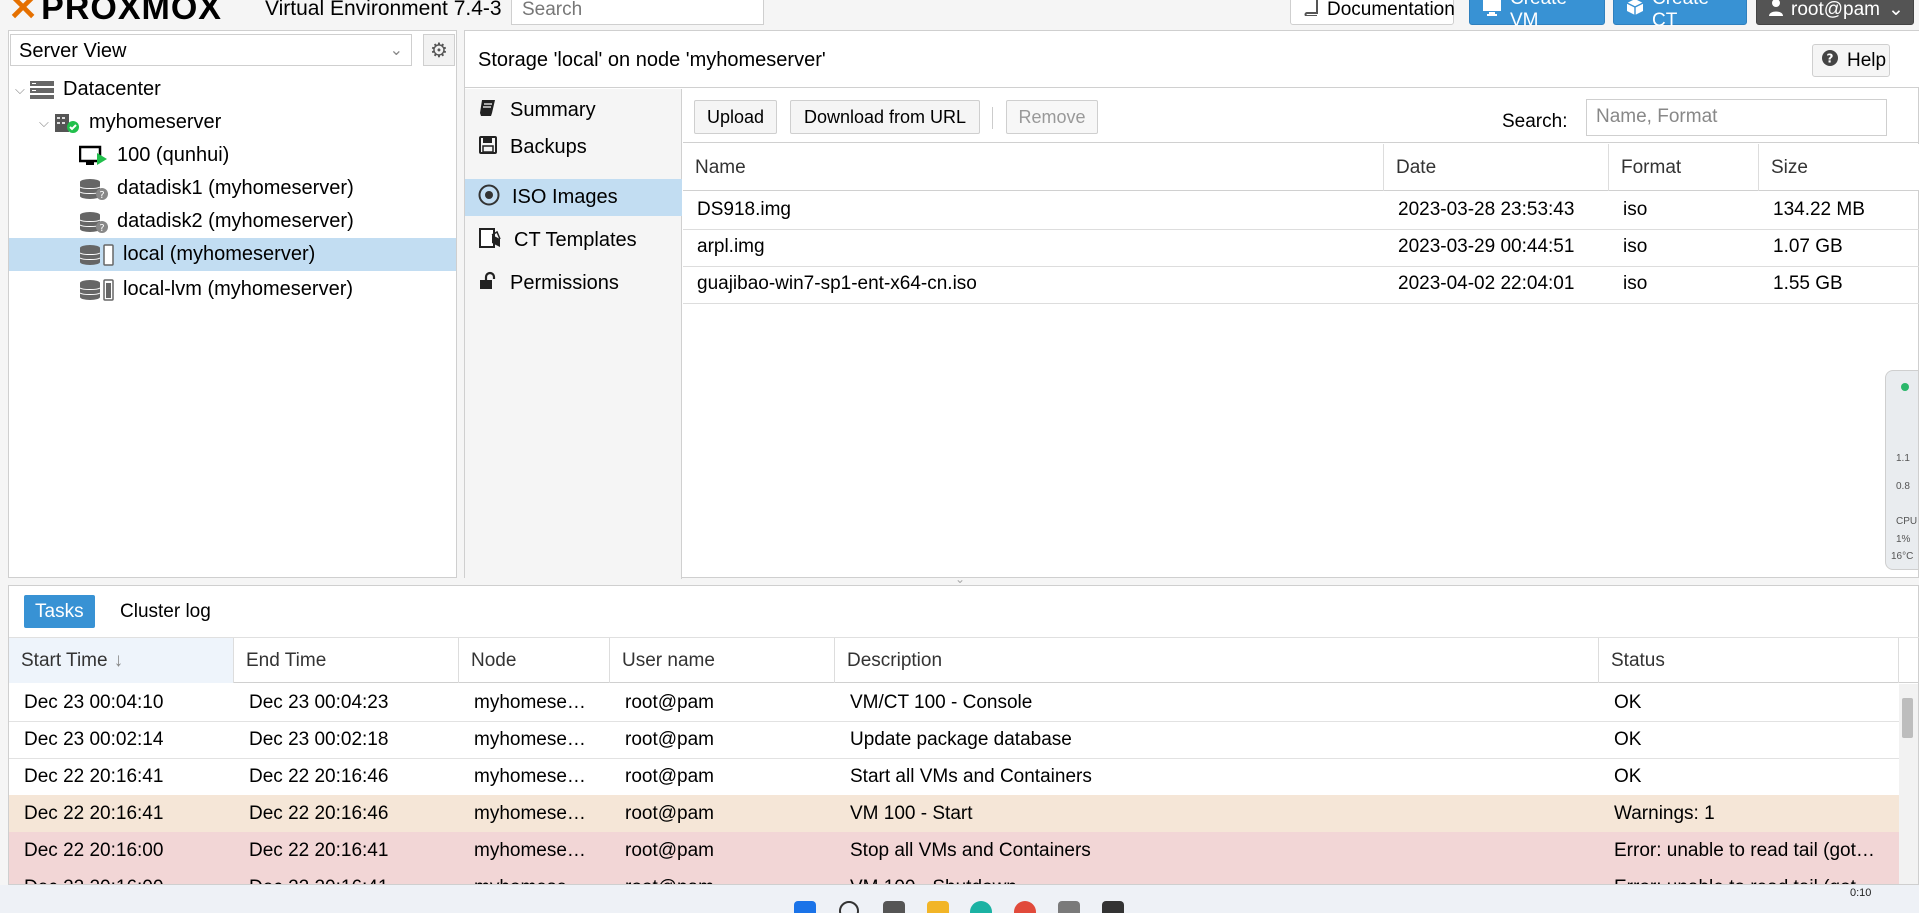 The height and width of the screenshot is (913, 1919). I want to click on tasks-scrollbar, so click(1908, 784).